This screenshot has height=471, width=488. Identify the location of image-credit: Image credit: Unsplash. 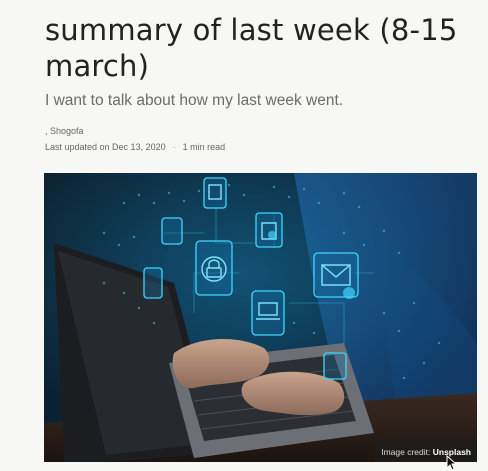
(426, 452).